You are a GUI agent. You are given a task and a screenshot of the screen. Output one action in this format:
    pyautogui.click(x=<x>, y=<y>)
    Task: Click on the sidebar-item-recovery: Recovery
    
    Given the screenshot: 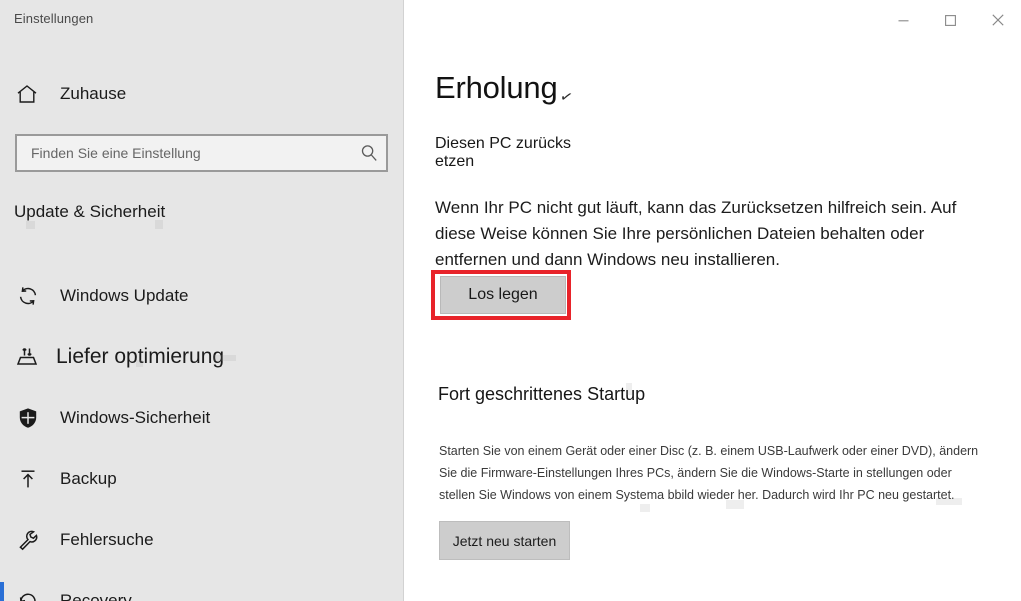 What is the action you would take?
    pyautogui.click(x=202, y=585)
    